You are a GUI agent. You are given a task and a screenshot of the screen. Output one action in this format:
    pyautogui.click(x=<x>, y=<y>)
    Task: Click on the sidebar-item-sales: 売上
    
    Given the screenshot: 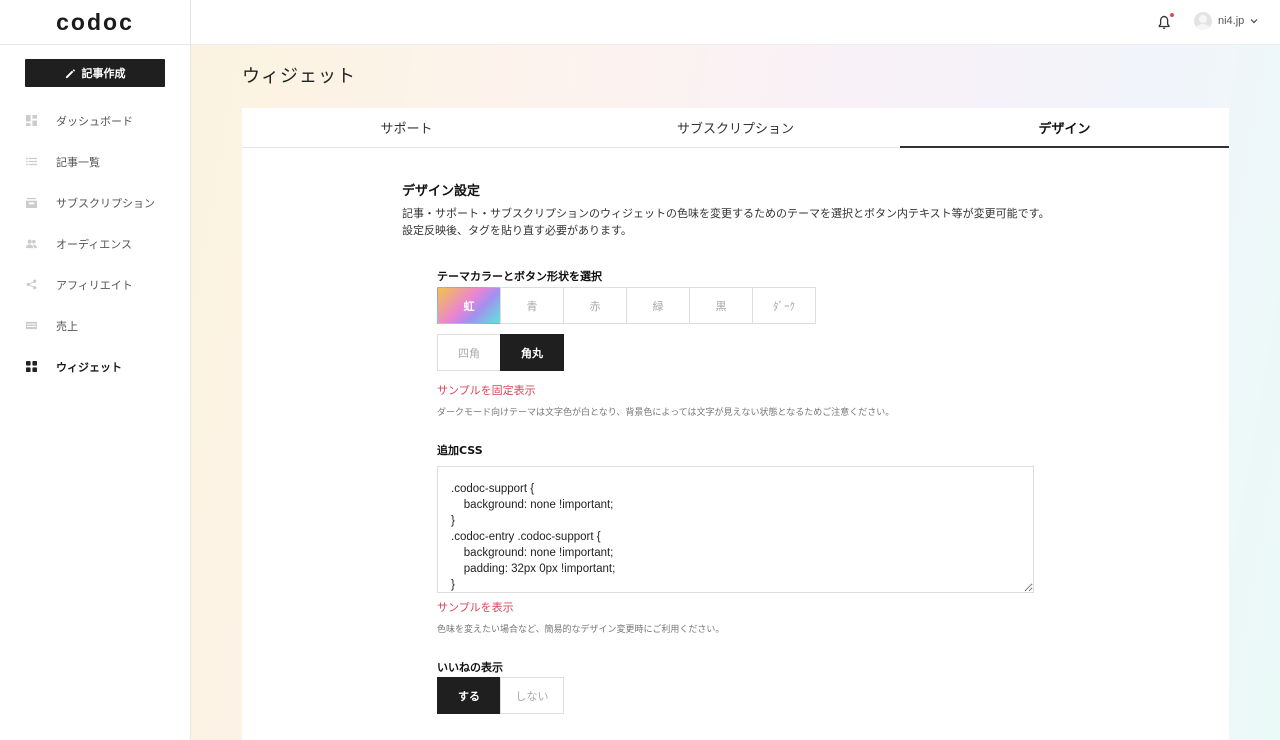 What is the action you would take?
    pyautogui.click(x=95, y=325)
    